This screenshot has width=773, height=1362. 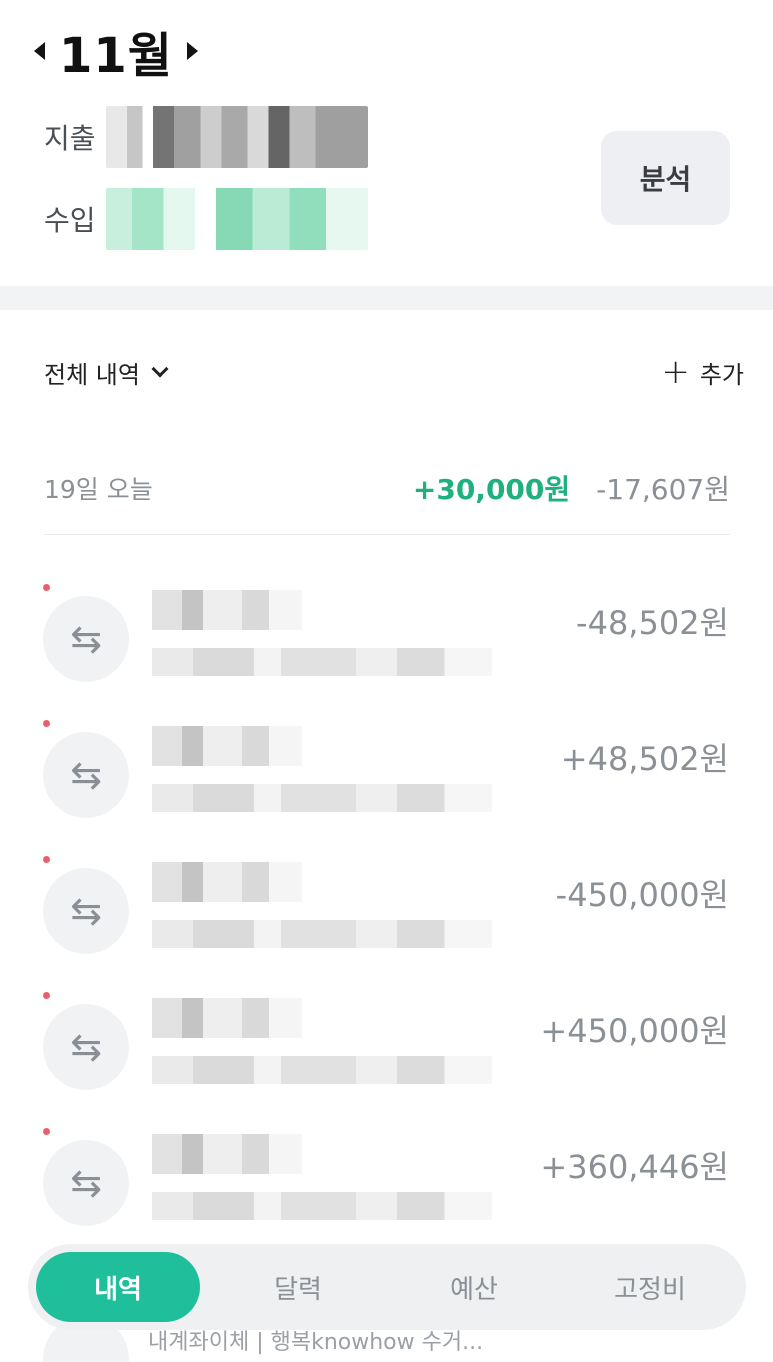 What do you see at coordinates (634, 1167) in the screenshot?
I see `transaction-amount: +360,446원` at bounding box center [634, 1167].